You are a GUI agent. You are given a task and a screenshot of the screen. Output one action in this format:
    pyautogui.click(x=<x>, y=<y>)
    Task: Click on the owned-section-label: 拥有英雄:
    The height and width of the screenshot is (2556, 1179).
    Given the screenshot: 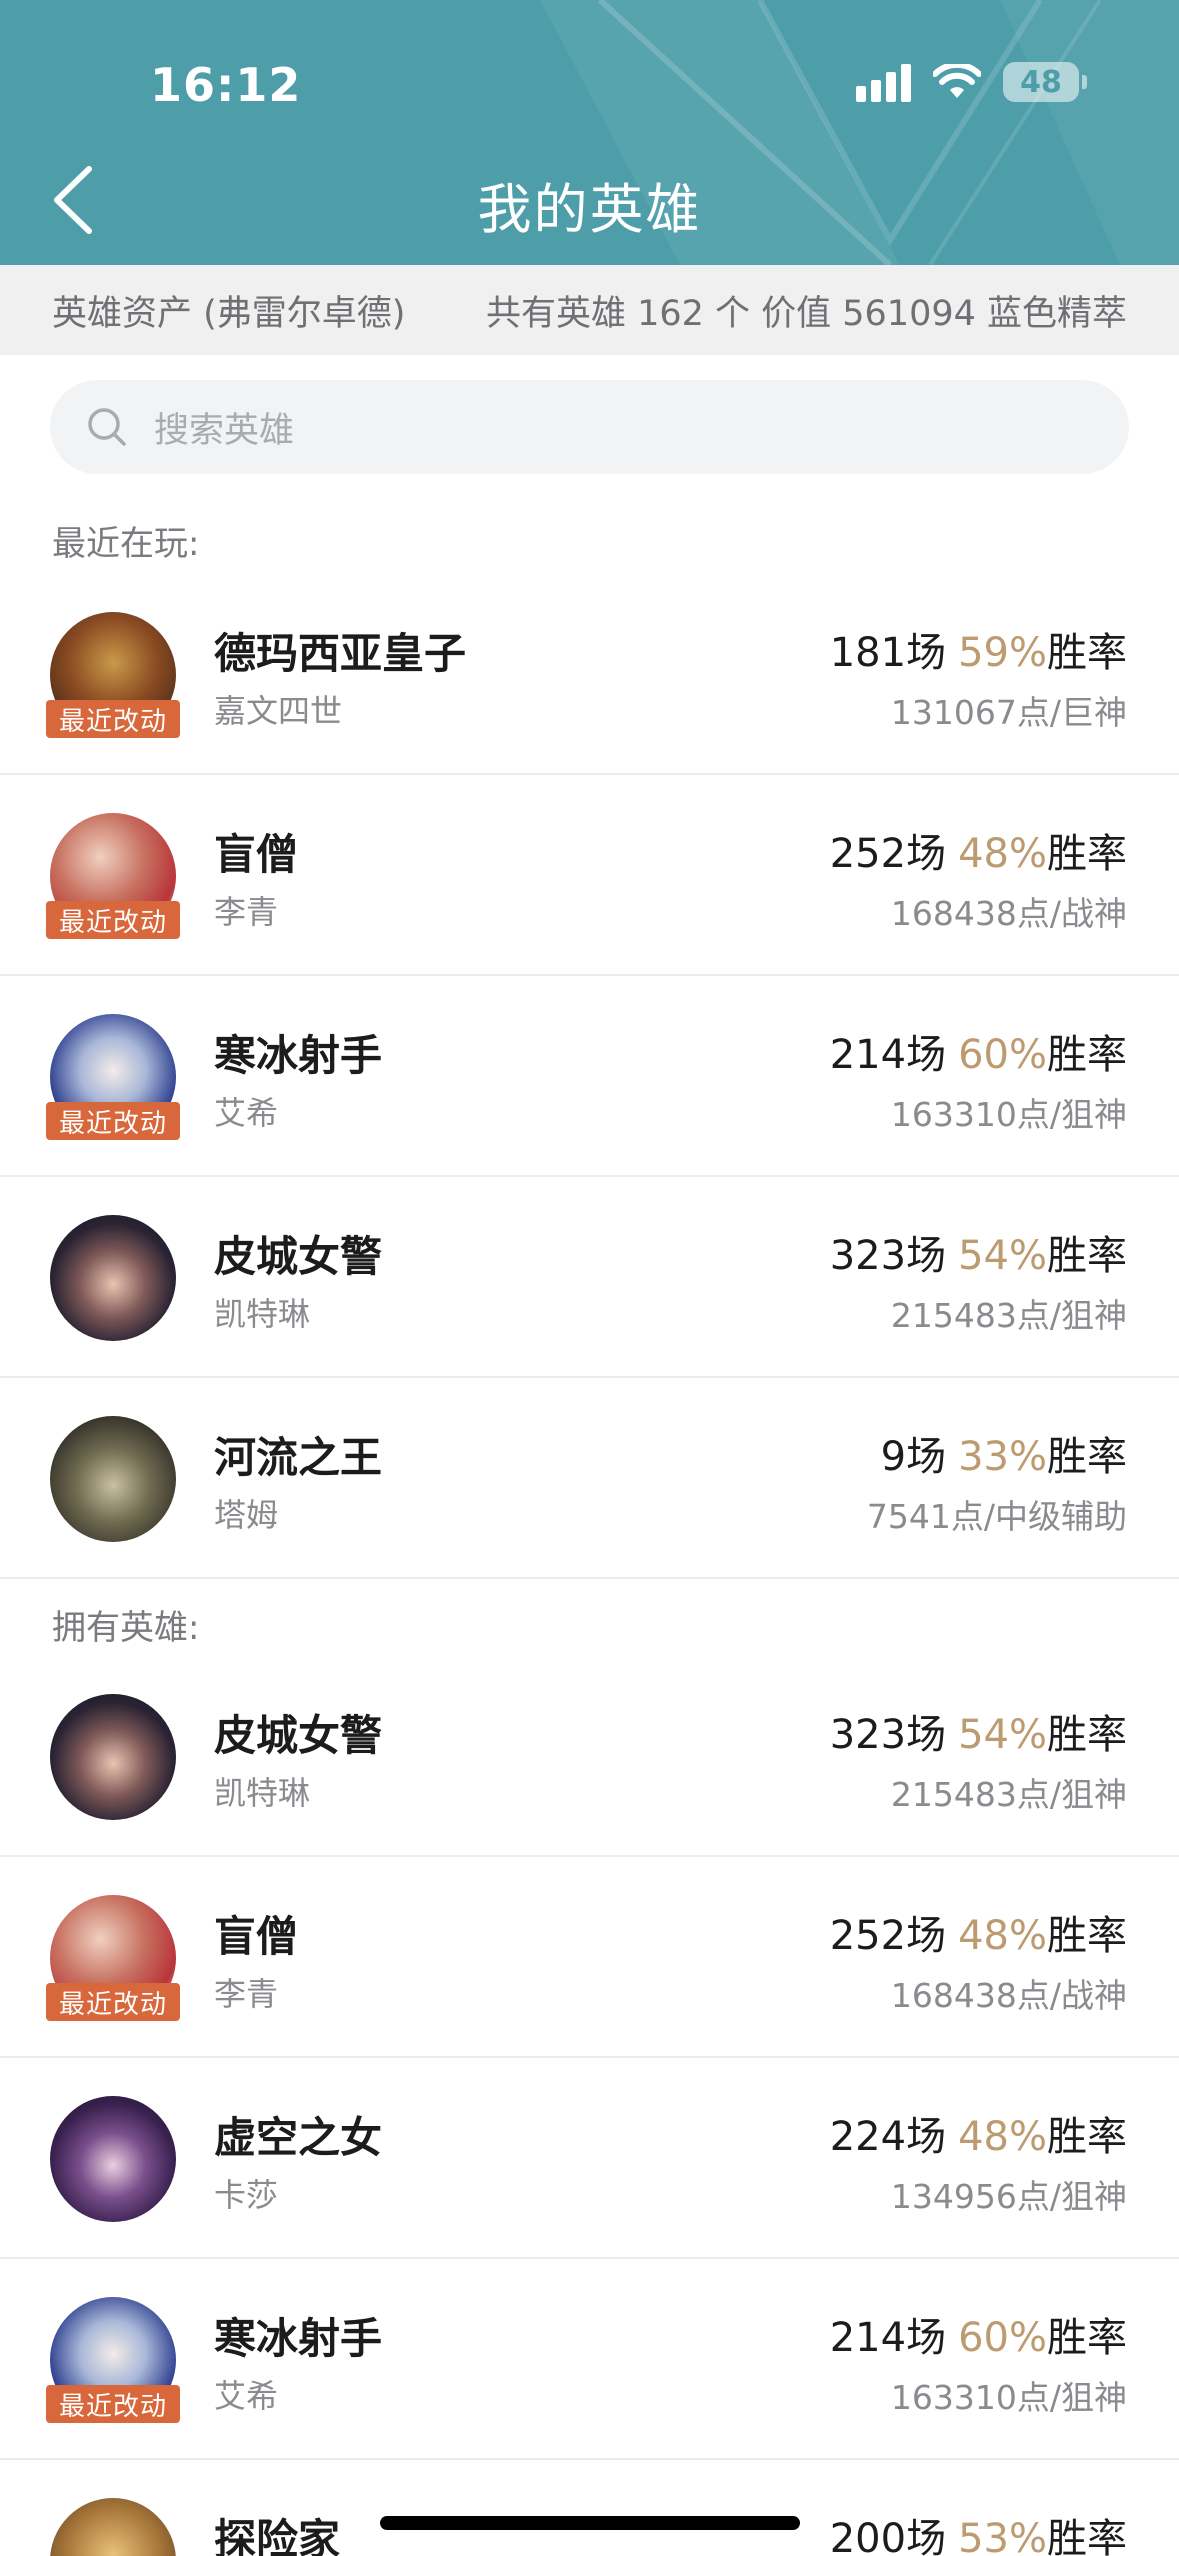 What is the action you would take?
    pyautogui.click(x=126, y=1628)
    